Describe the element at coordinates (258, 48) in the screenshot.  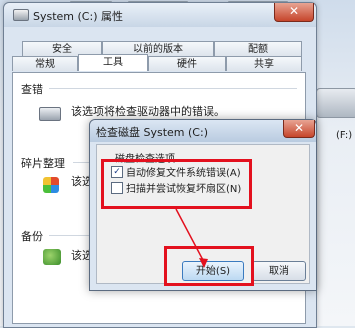
I see `tab-quota: 配额` at that location.